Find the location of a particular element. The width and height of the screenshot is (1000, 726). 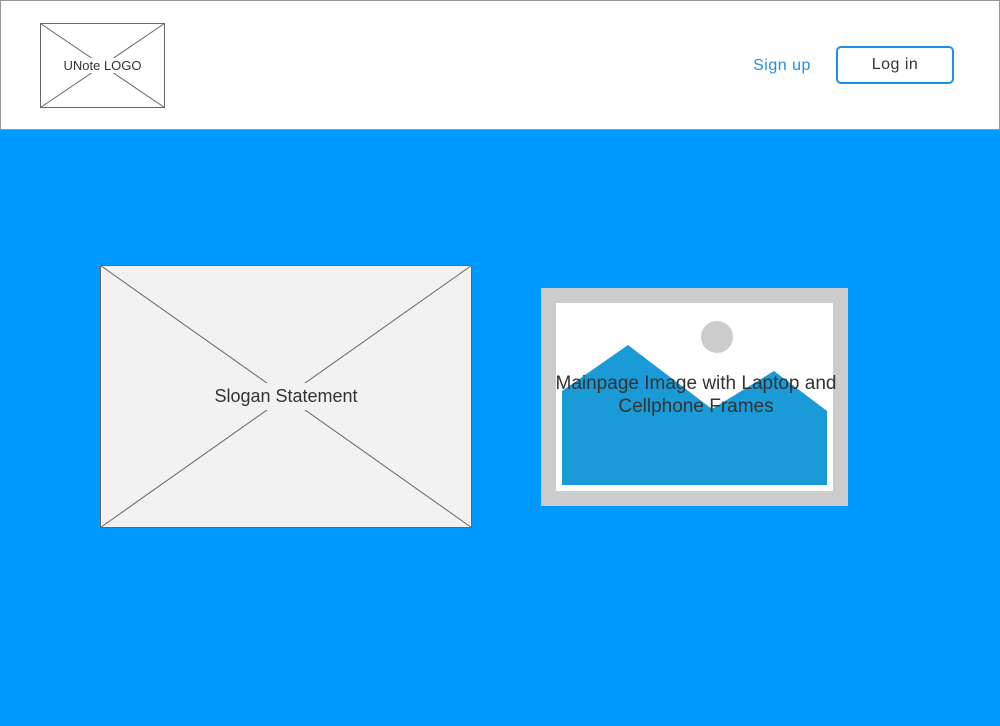

logo-text: UNote LOGO is located at coordinates (102, 65).